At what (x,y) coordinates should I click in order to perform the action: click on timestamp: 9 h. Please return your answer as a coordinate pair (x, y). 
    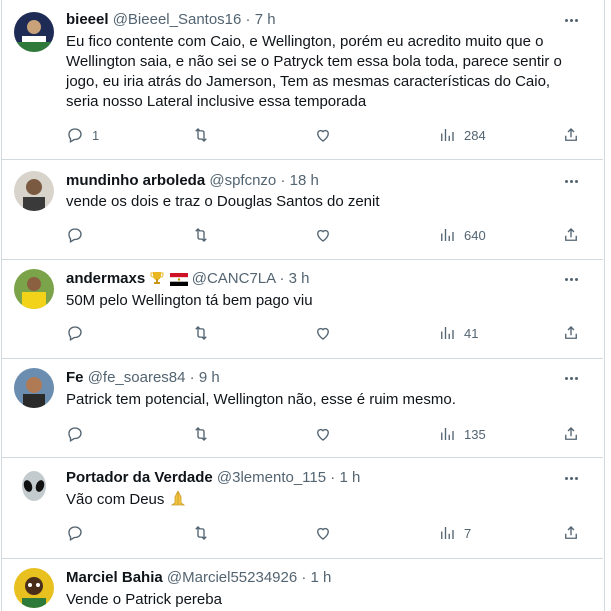
    Looking at the image, I should click on (209, 377).